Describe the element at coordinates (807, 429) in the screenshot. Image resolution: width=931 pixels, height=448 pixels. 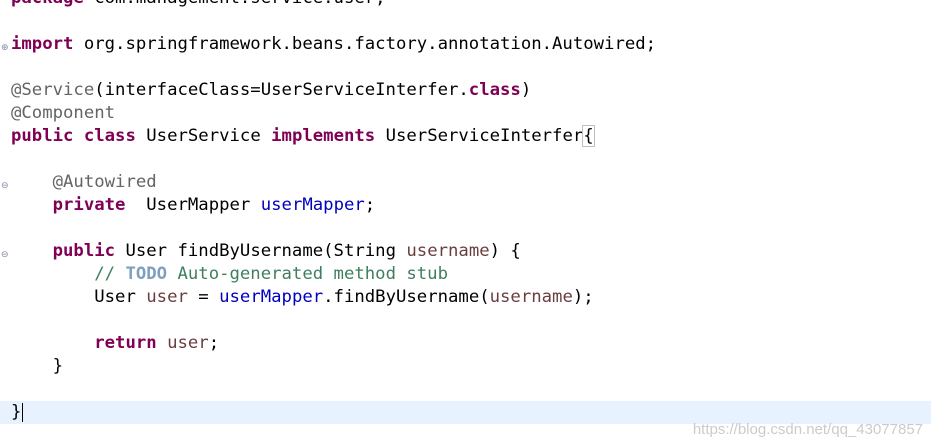
I see `watermark: https://blog.csdn.net/qq_43077857` at that location.